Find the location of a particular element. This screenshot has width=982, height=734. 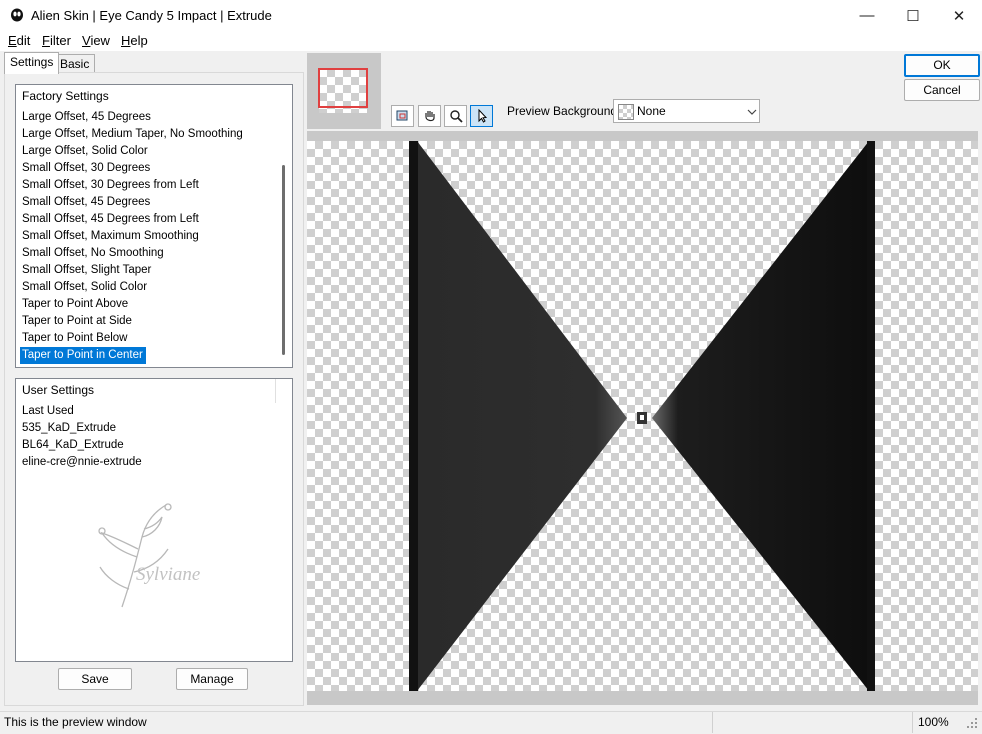

manage-button: Manage is located at coordinates (212, 679).